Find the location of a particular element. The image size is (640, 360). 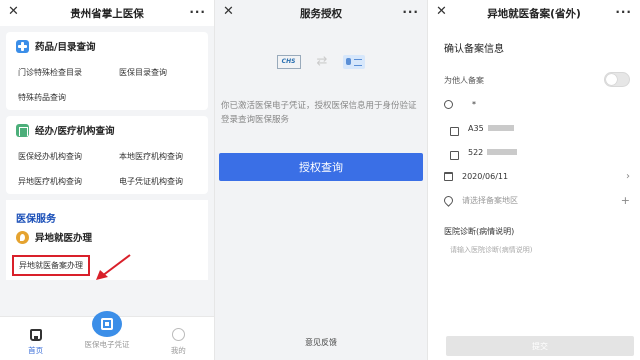

phone-row: 522 is located at coordinates (534, 152).